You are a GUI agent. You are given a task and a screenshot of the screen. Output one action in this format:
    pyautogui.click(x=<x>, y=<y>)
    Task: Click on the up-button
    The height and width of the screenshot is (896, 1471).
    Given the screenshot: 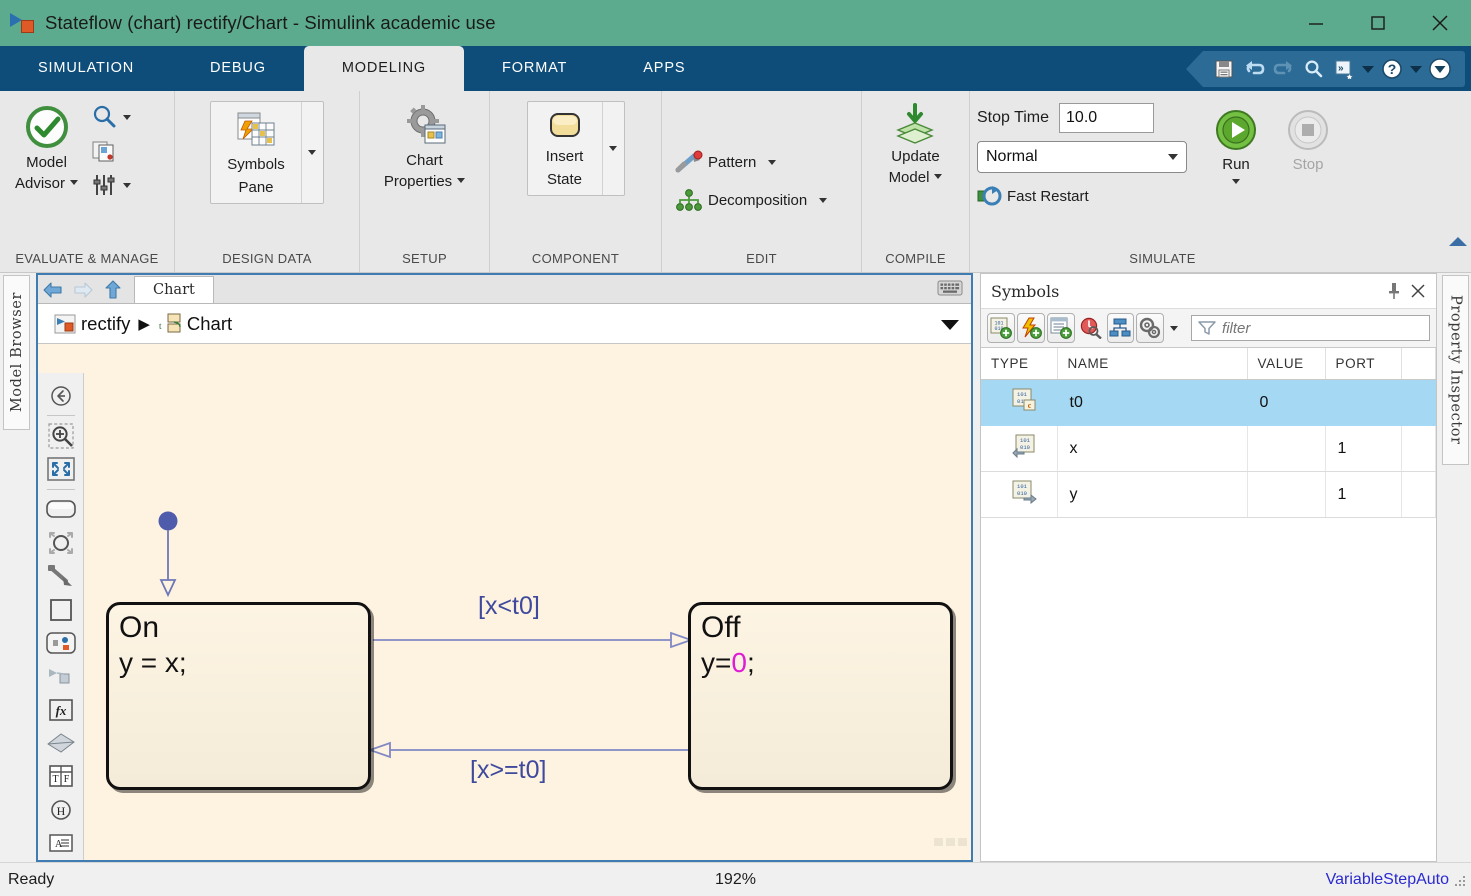 What is the action you would take?
    pyautogui.click(x=113, y=289)
    